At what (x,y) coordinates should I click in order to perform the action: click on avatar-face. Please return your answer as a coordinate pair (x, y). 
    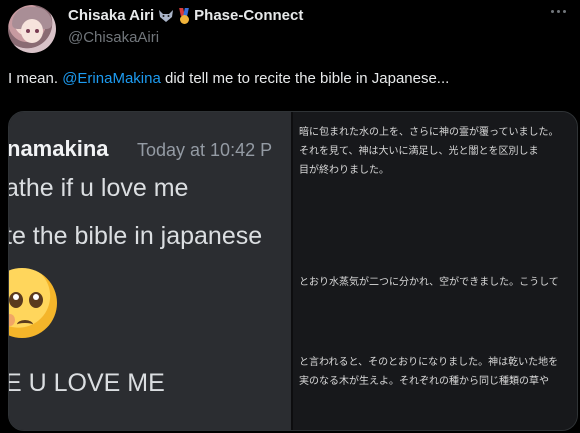
    Looking at the image, I should click on (32, 31).